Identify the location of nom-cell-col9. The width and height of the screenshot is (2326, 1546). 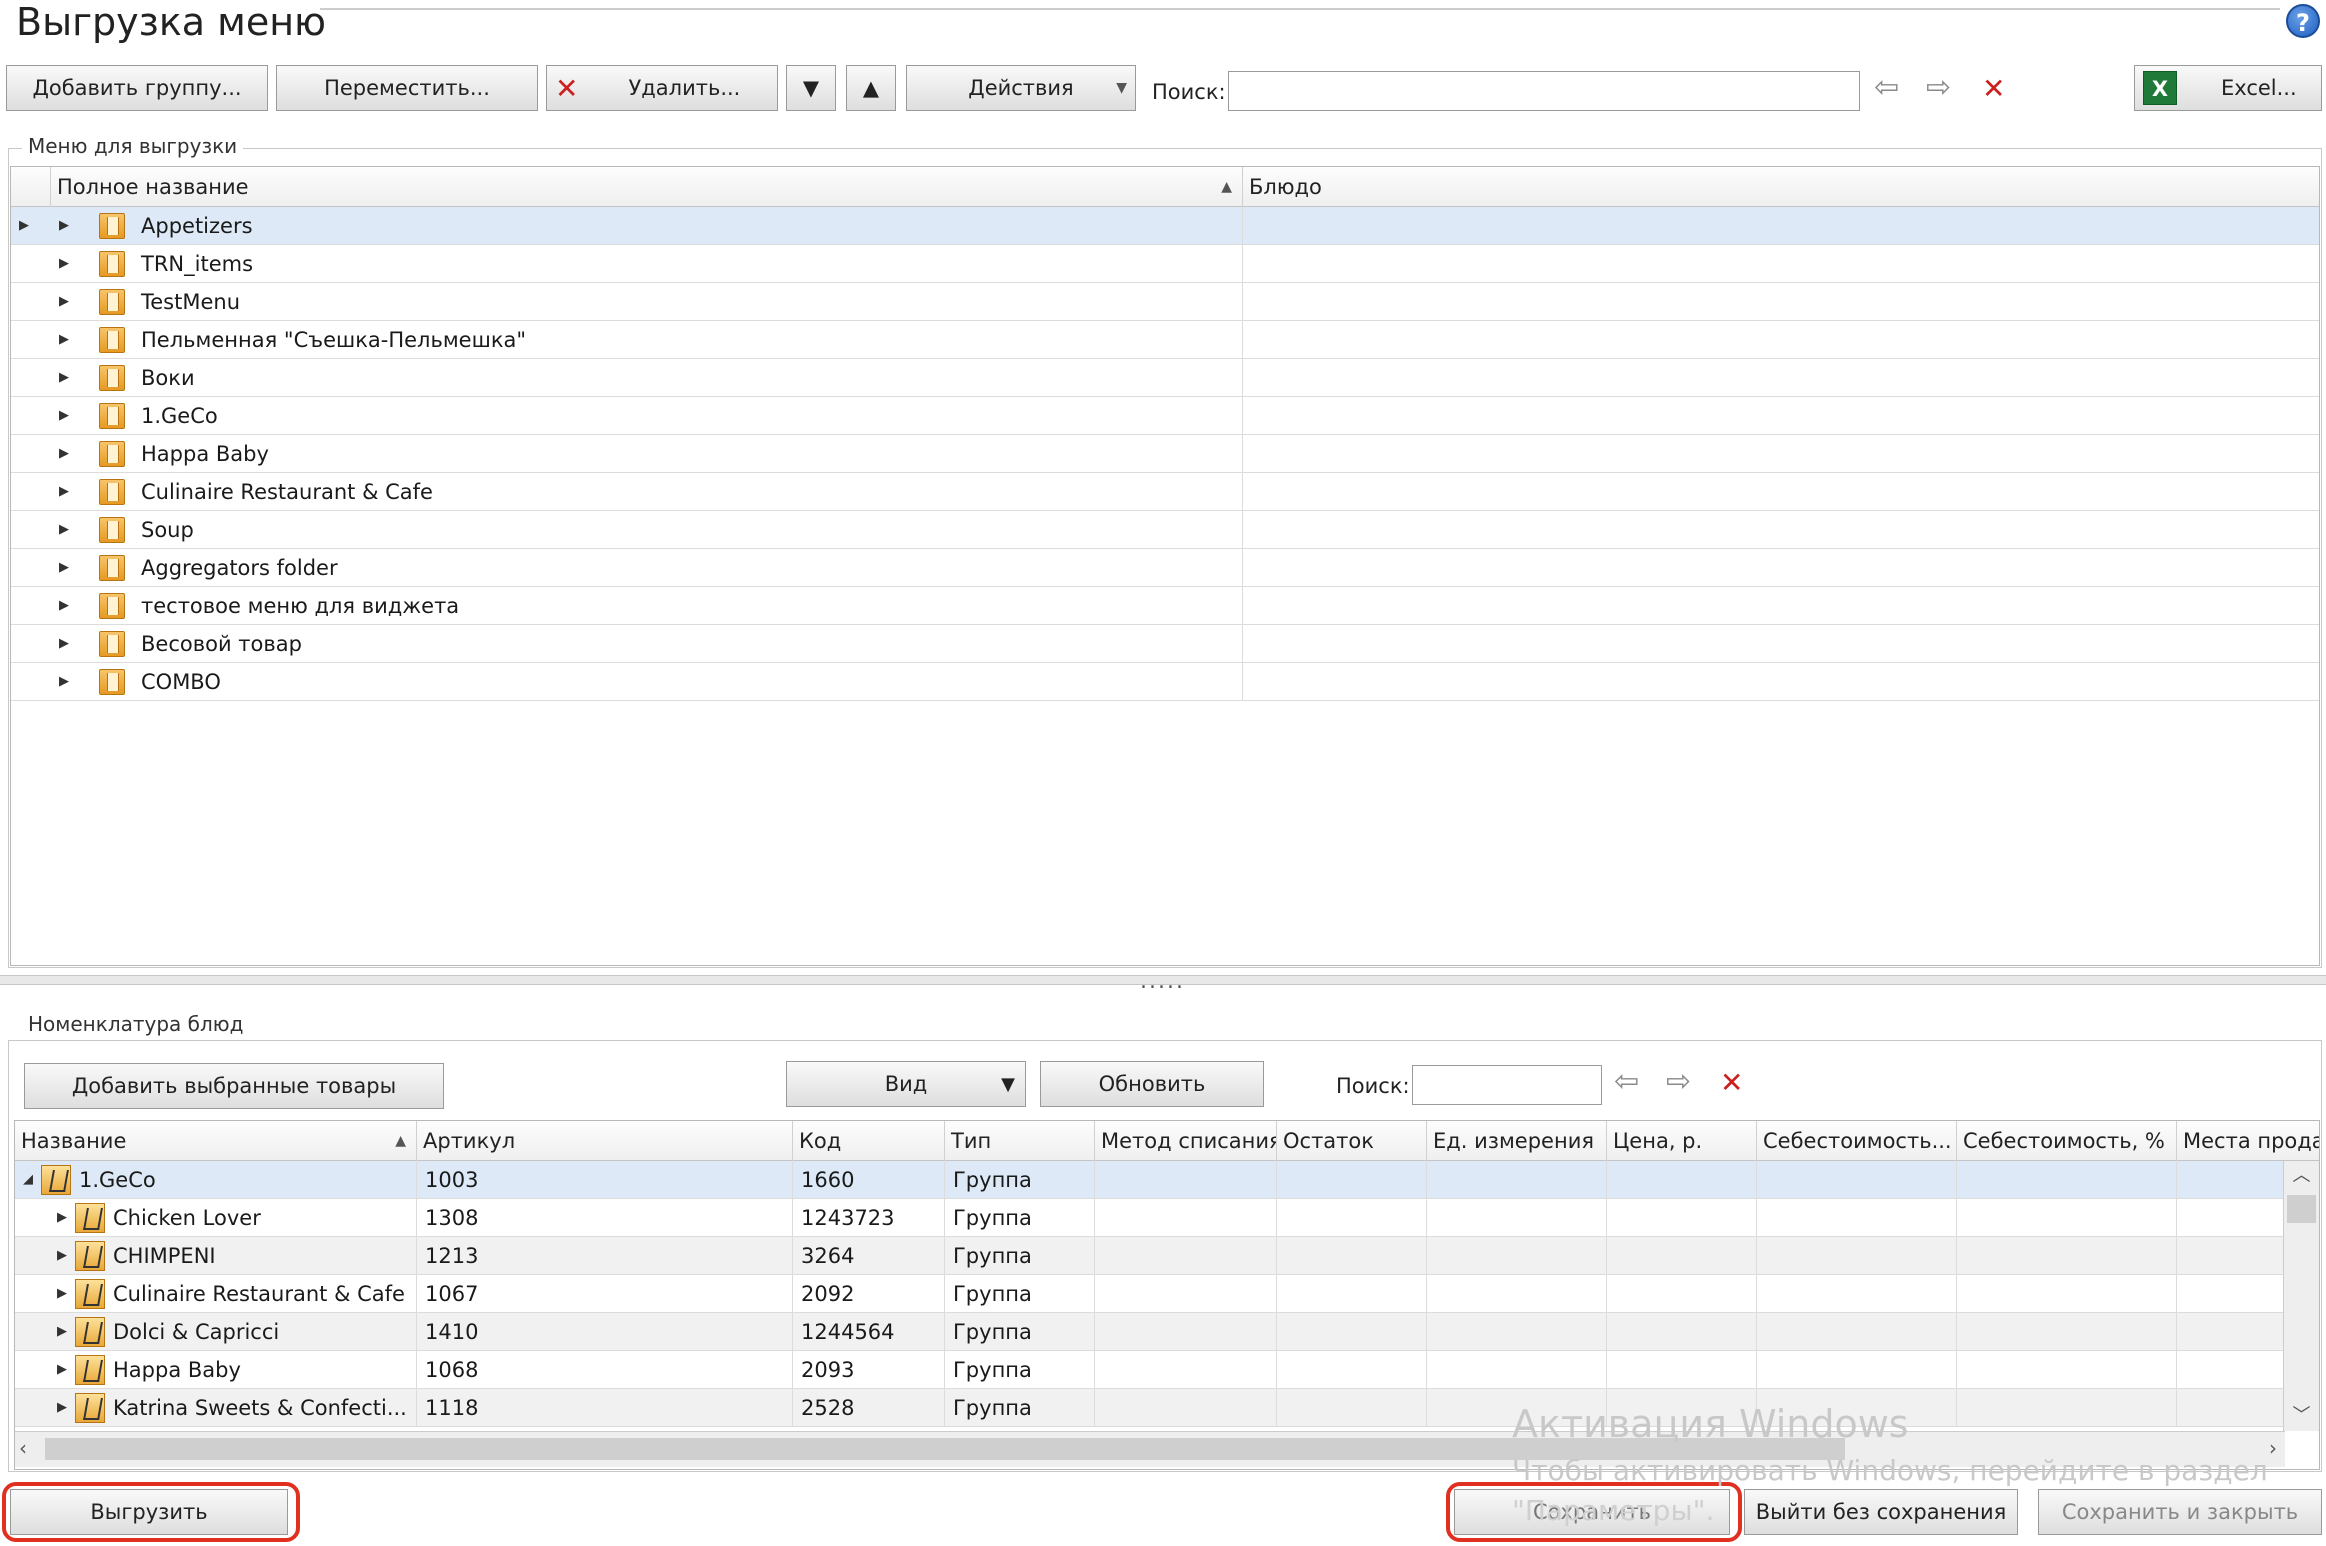
(2067, 1332).